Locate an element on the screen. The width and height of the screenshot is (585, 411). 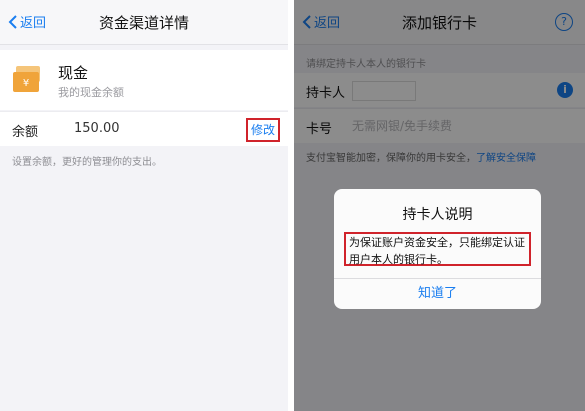
balance-hint: 设置余额，更好的管理你的支出。 is located at coordinates (87, 162).